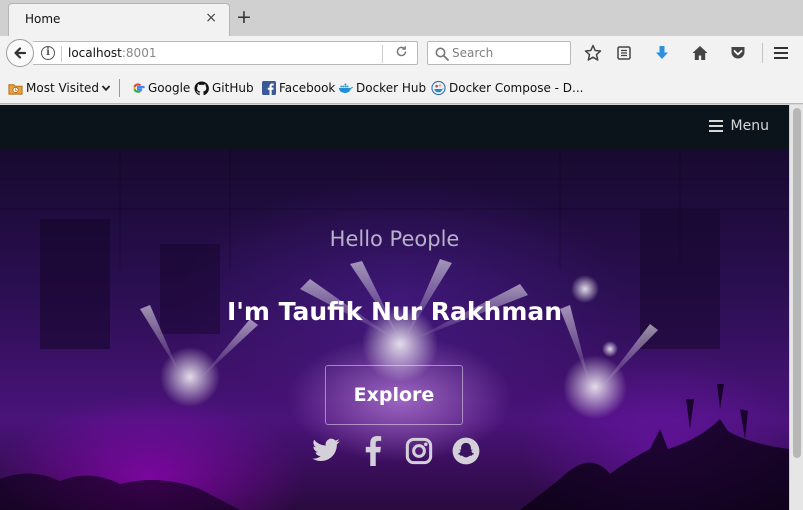 This screenshot has height=510, width=803. I want to click on scrollbar-thumb, so click(797, 283).